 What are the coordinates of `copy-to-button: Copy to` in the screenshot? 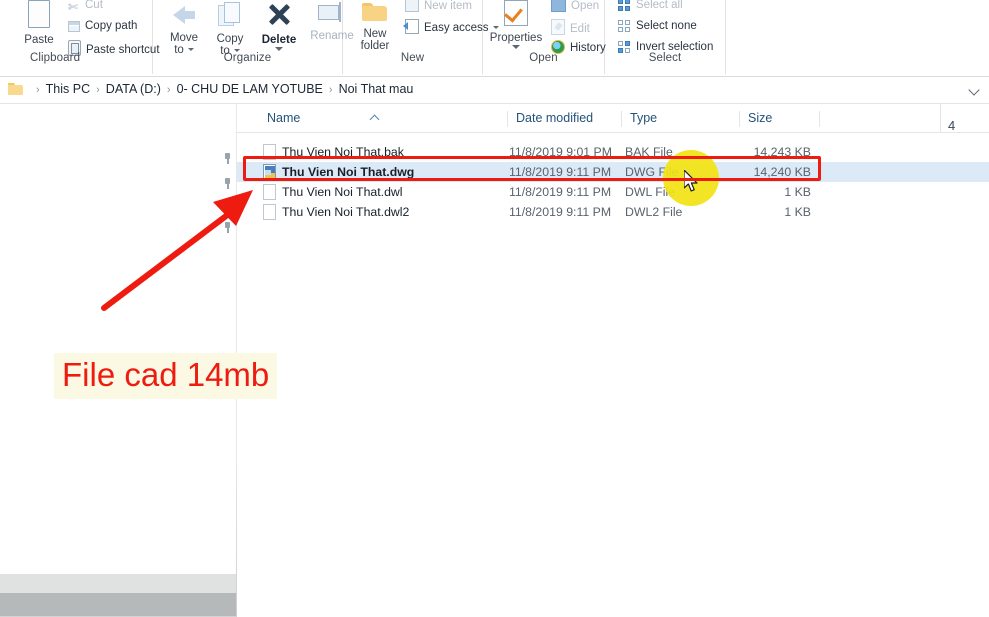 It's located at (230, 30).